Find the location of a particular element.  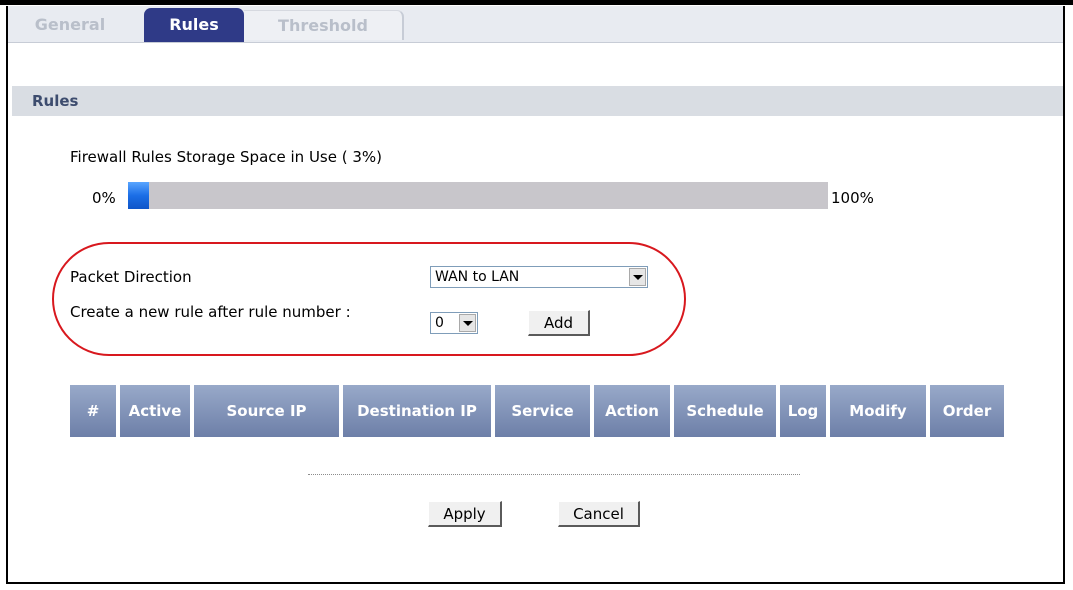

table-divider is located at coordinates (554, 474).